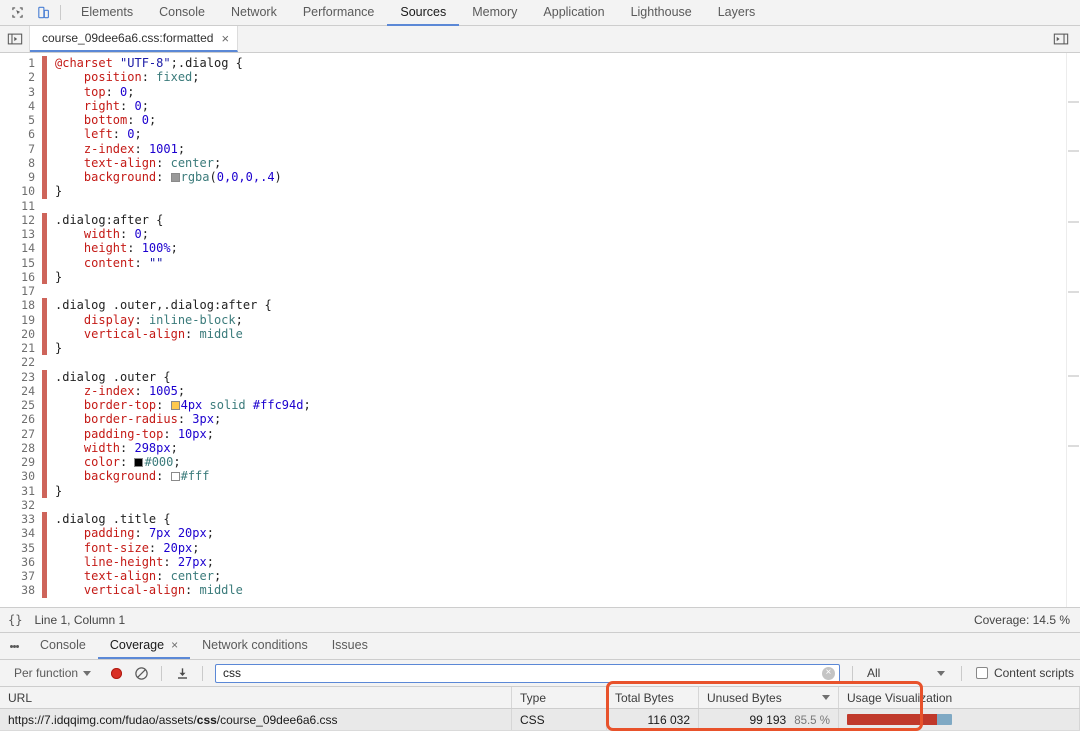 The width and height of the screenshot is (1080, 731). What do you see at coordinates (533, 206) in the screenshot?
I see `code-line: 11` at bounding box center [533, 206].